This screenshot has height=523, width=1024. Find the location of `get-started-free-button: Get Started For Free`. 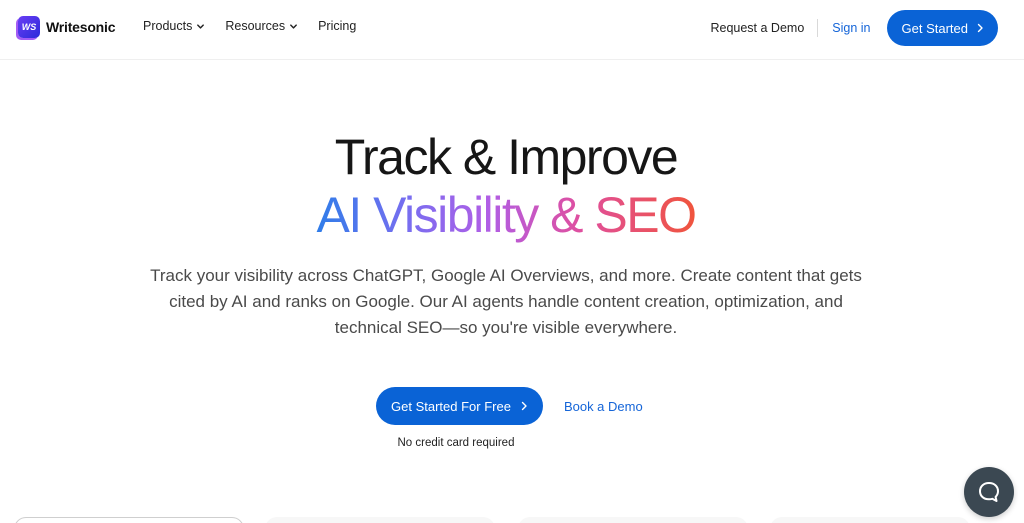

get-started-free-button: Get Started For Free is located at coordinates (459, 406).